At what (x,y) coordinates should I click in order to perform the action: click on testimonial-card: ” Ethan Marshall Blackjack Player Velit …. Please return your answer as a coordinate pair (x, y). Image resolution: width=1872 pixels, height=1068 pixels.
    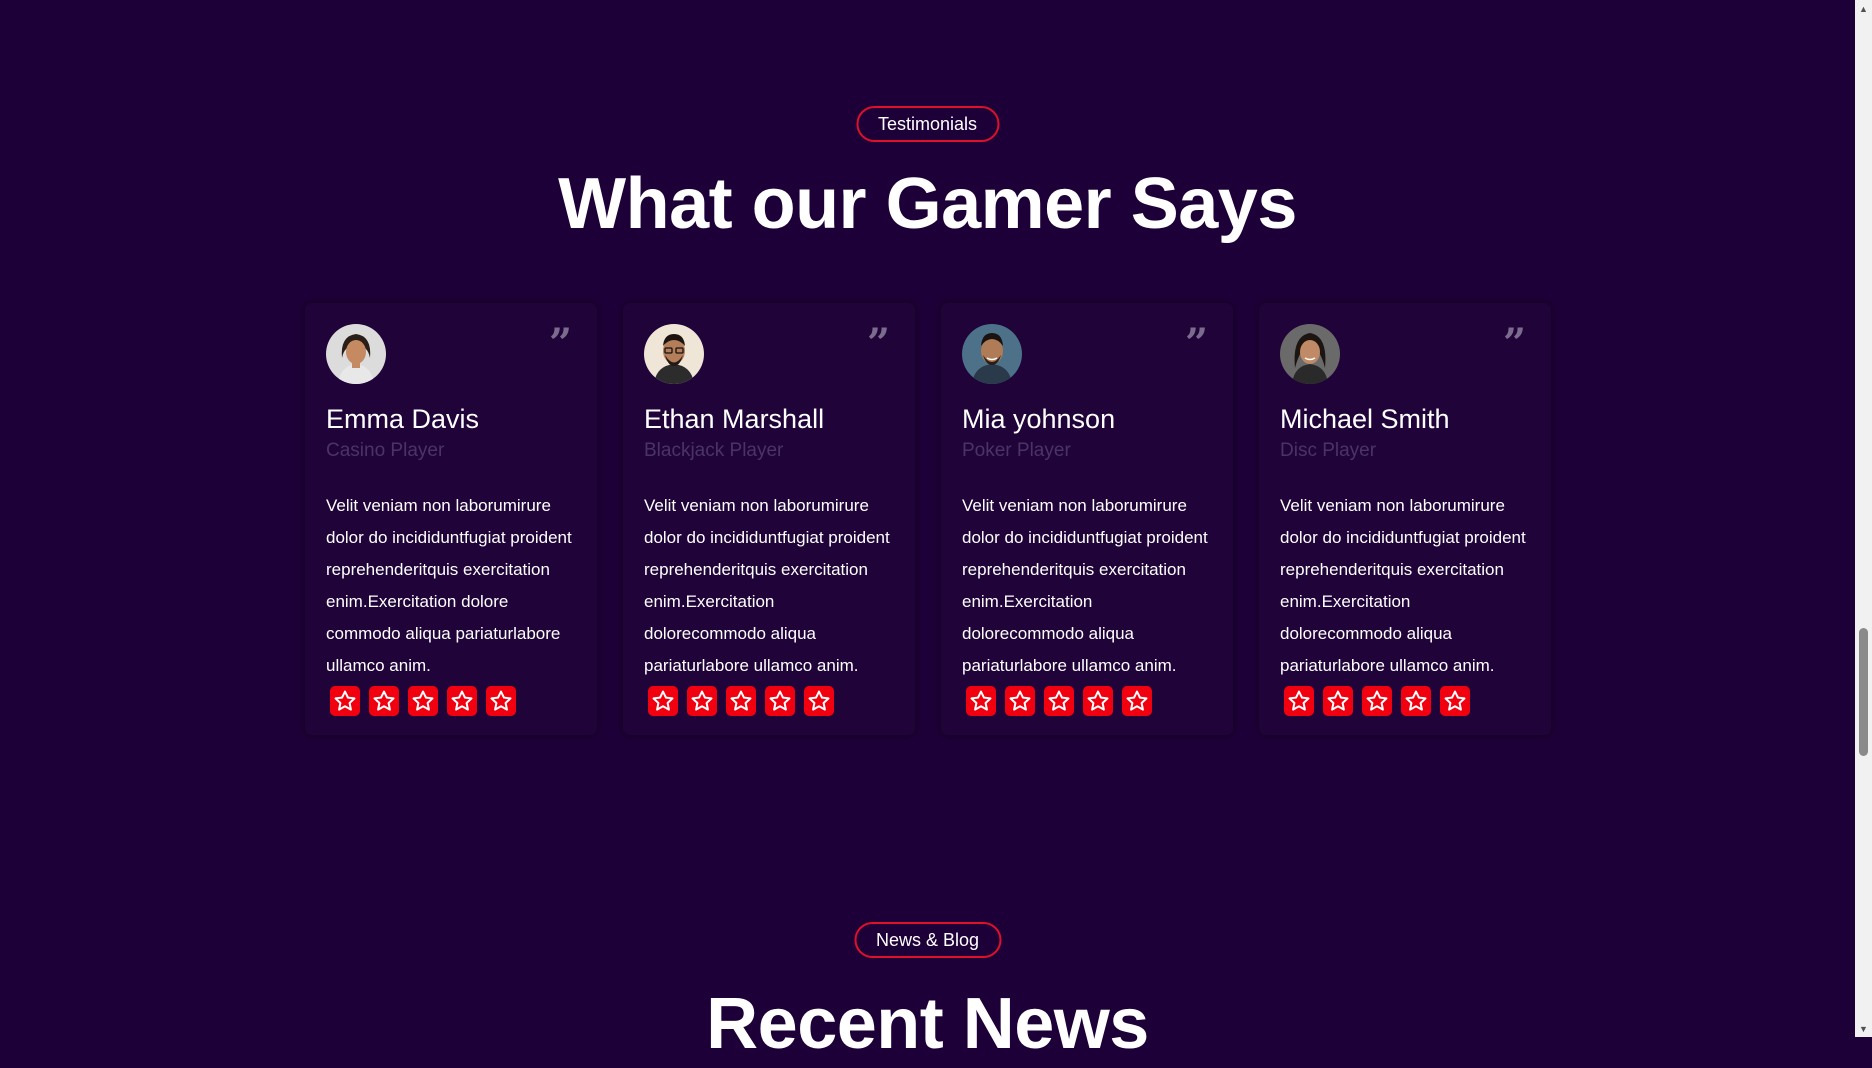
    Looking at the image, I should click on (769, 519).